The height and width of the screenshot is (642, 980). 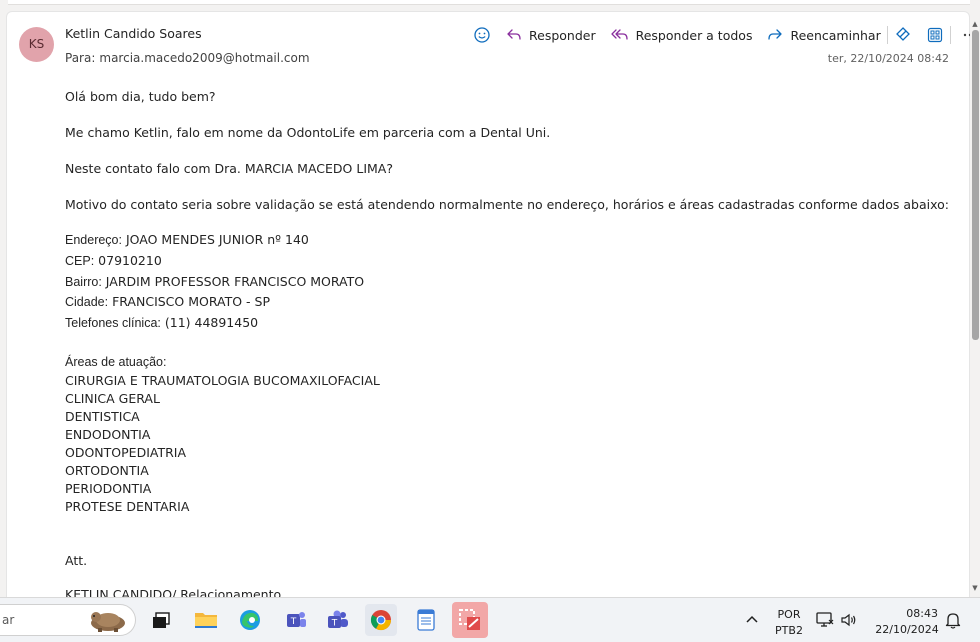 I want to click on teams-classic-icon: T, so click(x=338, y=619).